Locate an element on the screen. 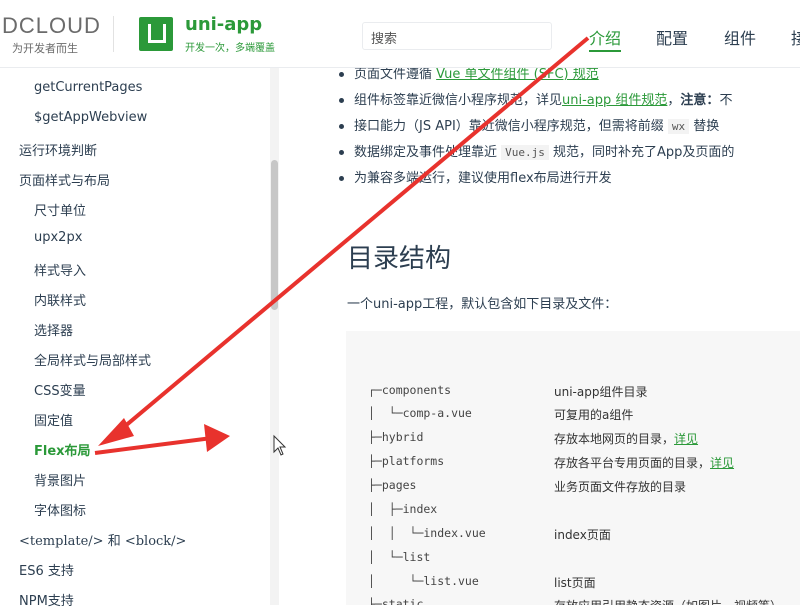 Image resolution: width=800 pixels, height=609 pixels. sidebar-item-font-icon: 字体图标 is located at coordinates (60, 509).